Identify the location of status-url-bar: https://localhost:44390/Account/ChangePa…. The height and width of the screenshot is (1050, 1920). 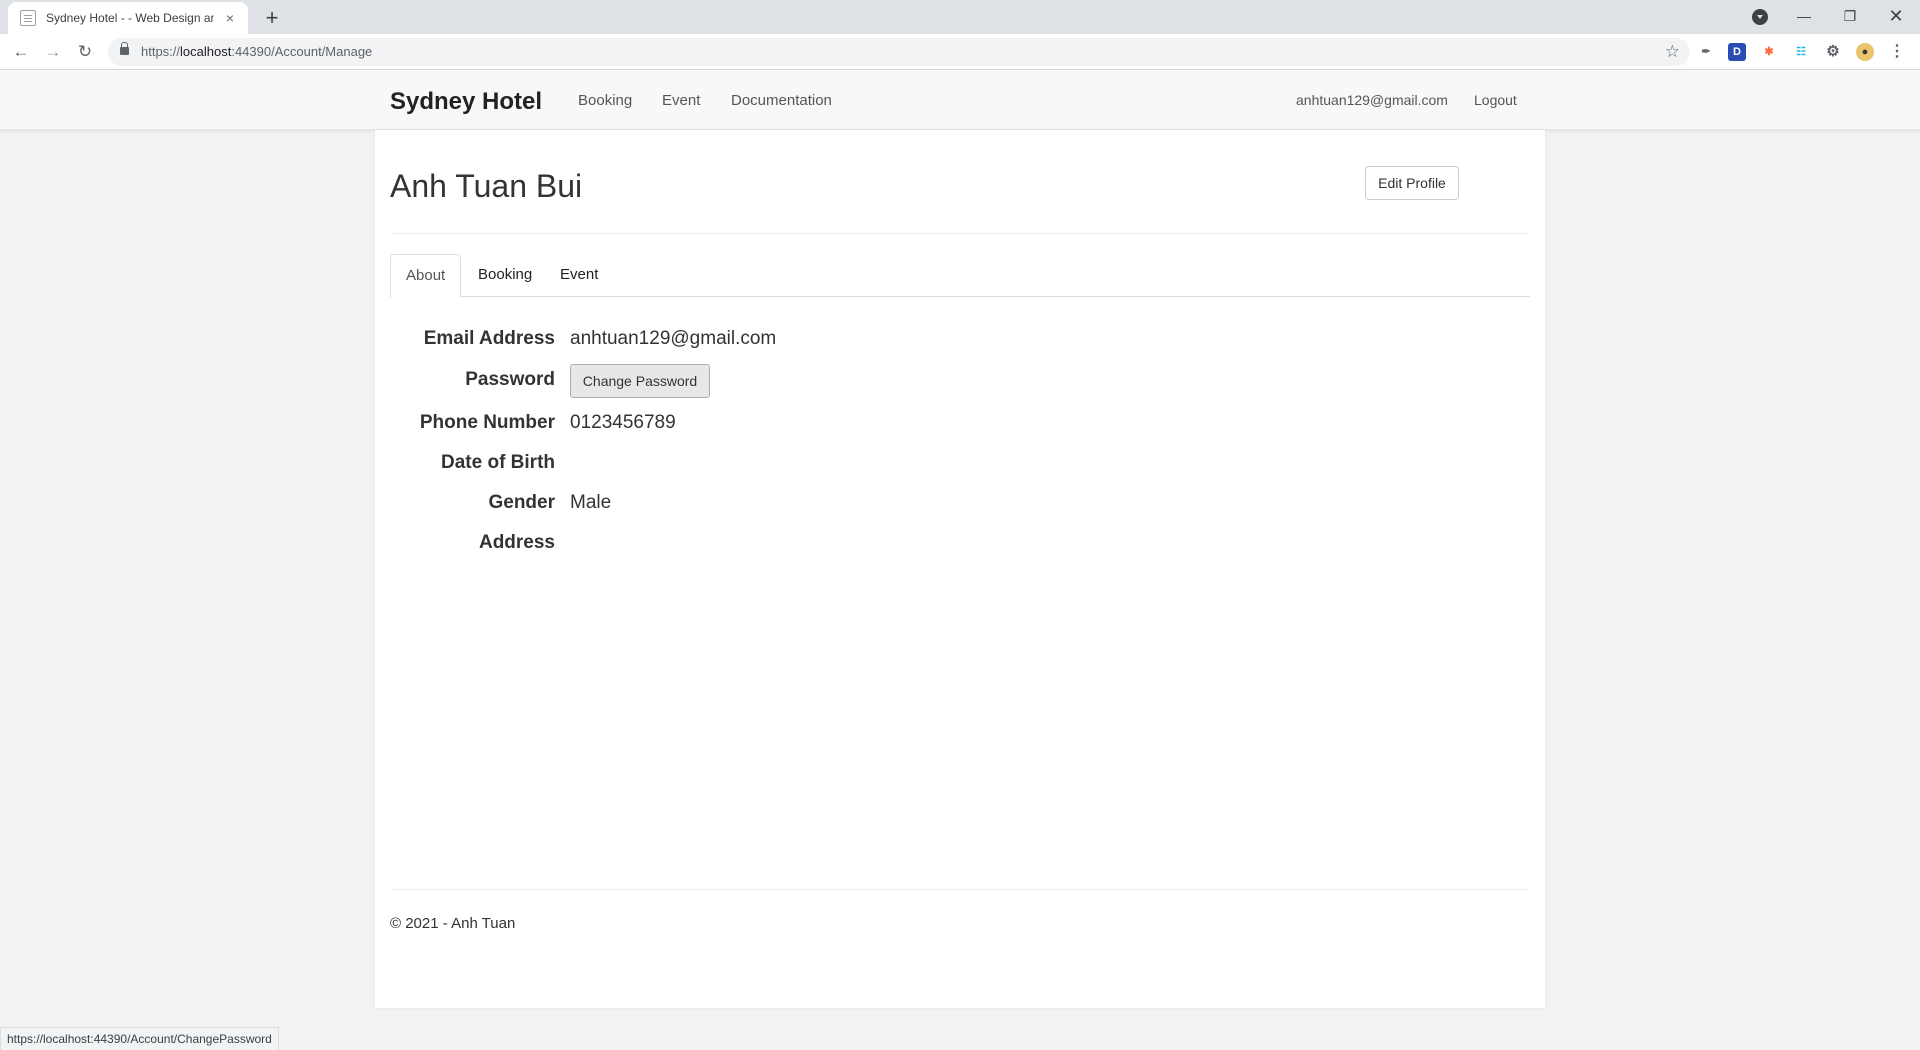
(139, 1038).